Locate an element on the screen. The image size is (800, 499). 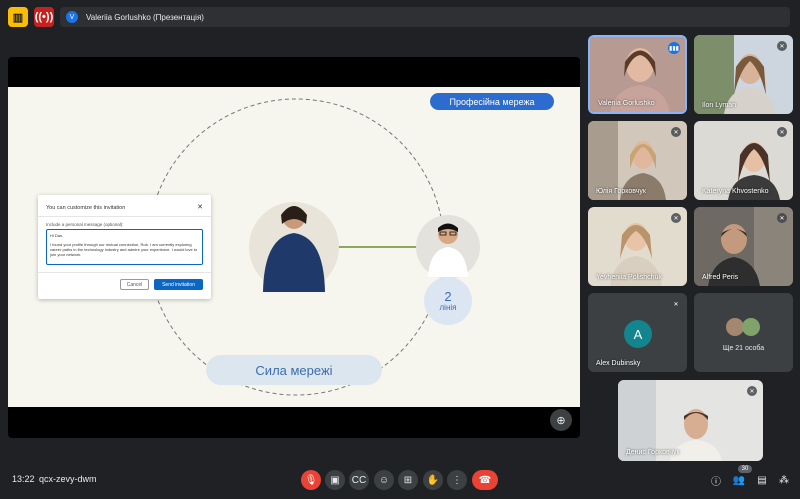
raise-hand-icon: ✋ is located at coordinates (433, 480).